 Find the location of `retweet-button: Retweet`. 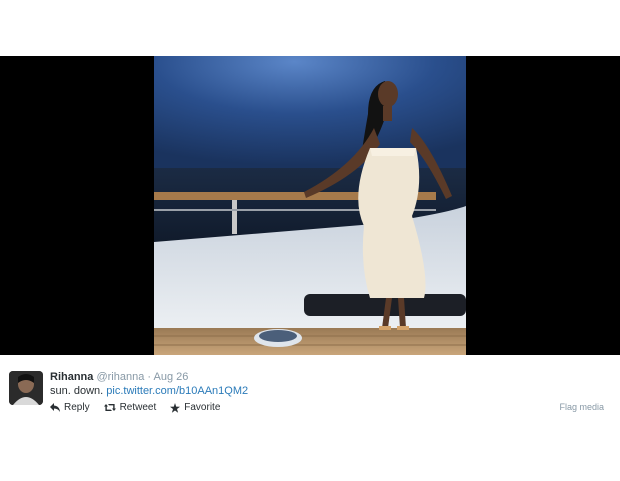

retweet-button: Retweet is located at coordinates (130, 407).